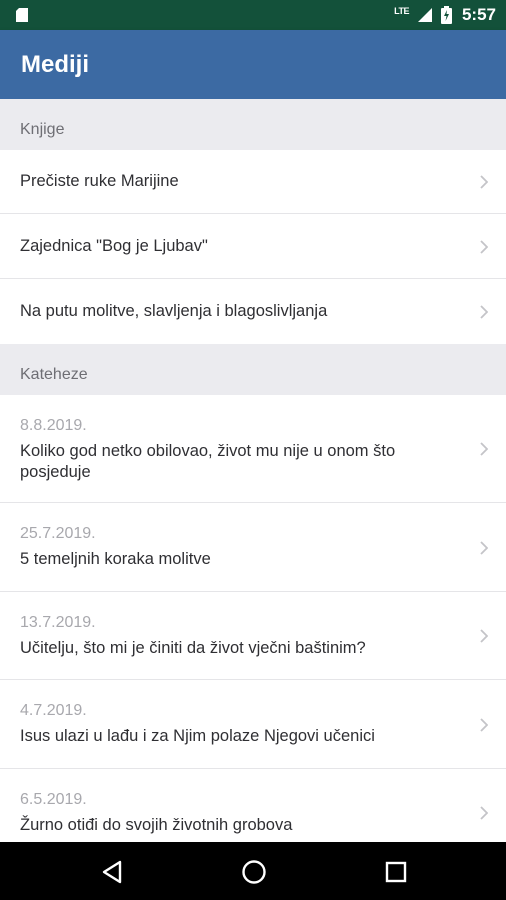 This screenshot has width=506, height=900. I want to click on catechesis-date: 13.7.2019., so click(58, 622).